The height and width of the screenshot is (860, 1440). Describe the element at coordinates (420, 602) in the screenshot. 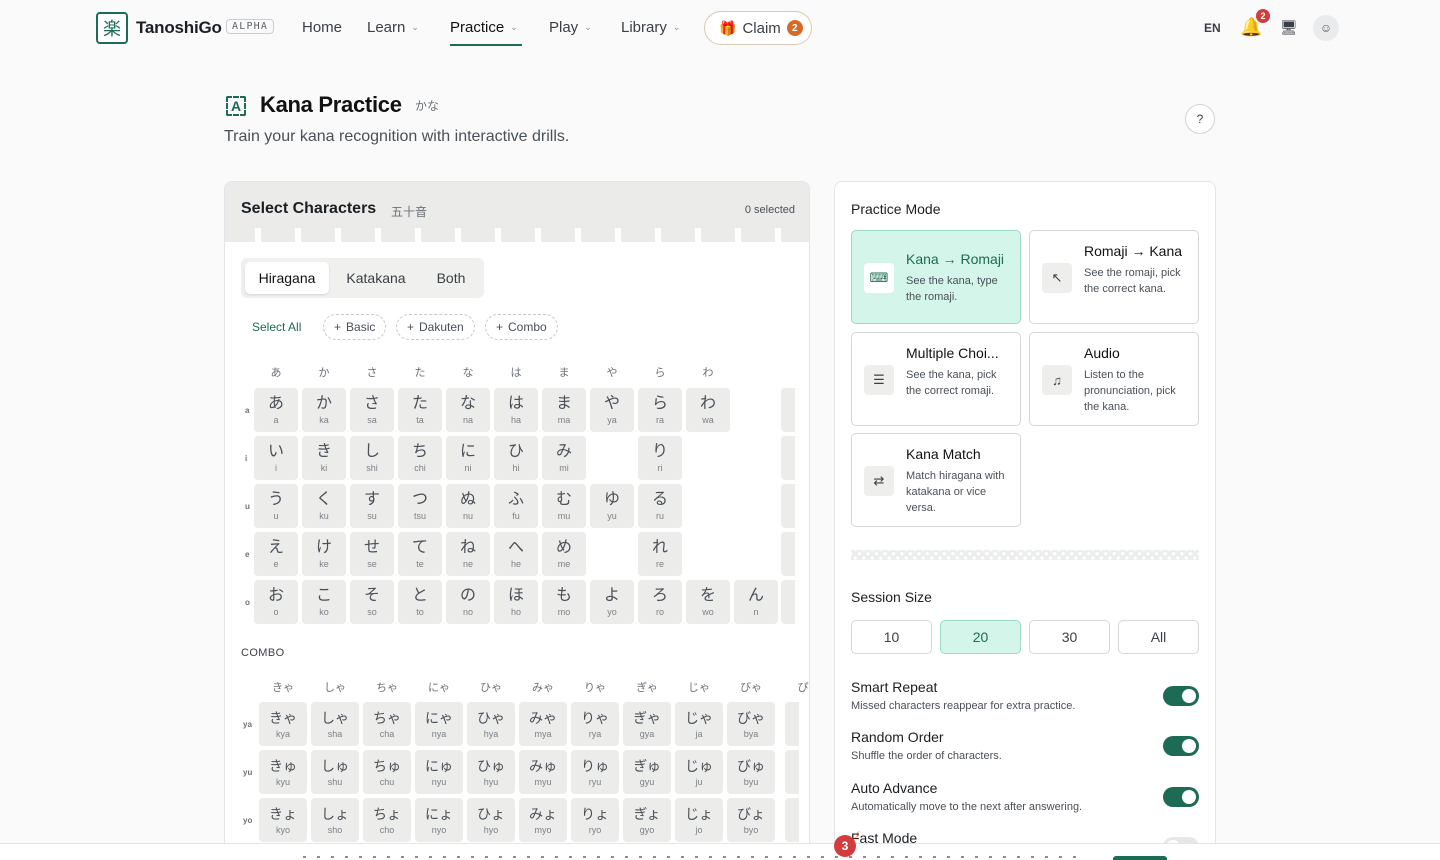

I see `kana-cell: と to` at that location.